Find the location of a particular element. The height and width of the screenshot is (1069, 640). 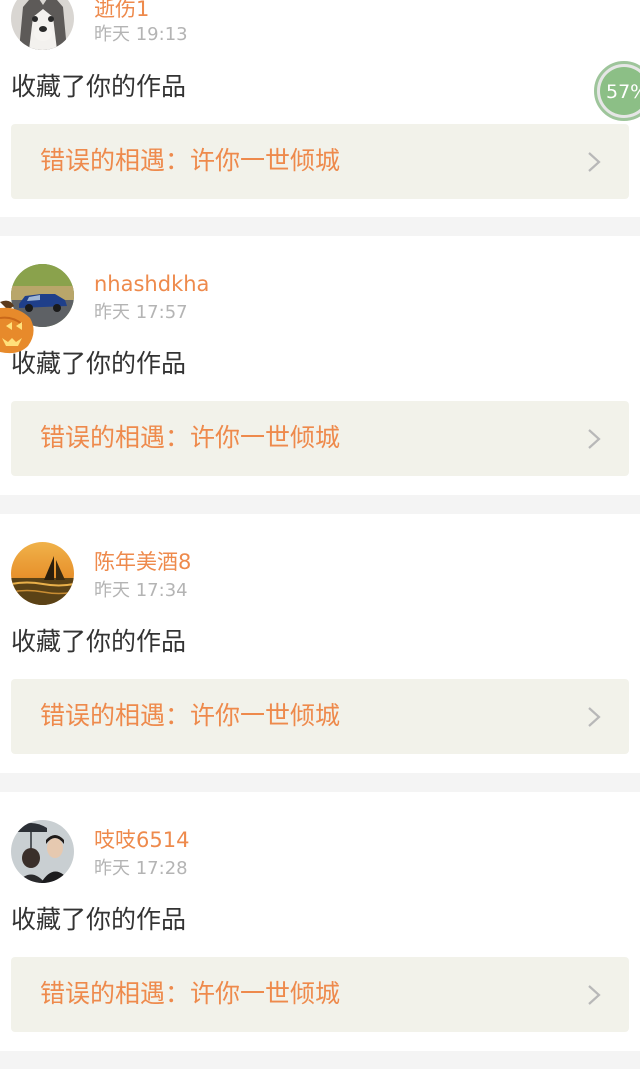

timestamp: 昨天 17:57 is located at coordinates (141, 312).